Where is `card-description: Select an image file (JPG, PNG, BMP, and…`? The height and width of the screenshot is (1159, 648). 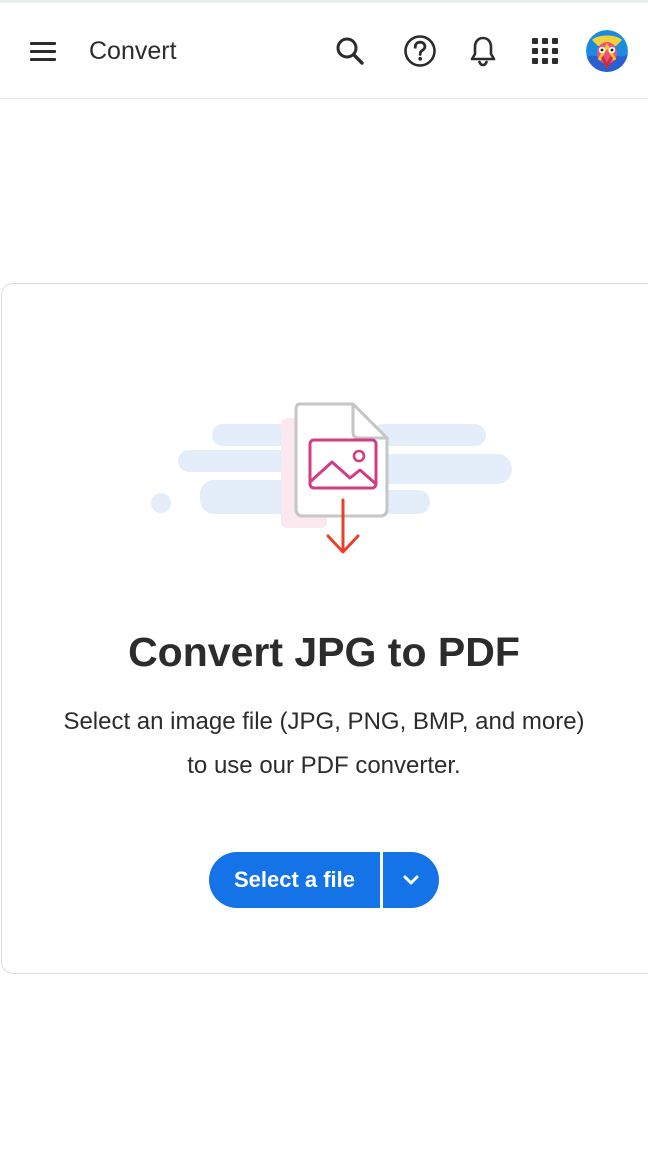 card-description: Select an image file (JPG, PNG, BMP, and… is located at coordinates (324, 744).